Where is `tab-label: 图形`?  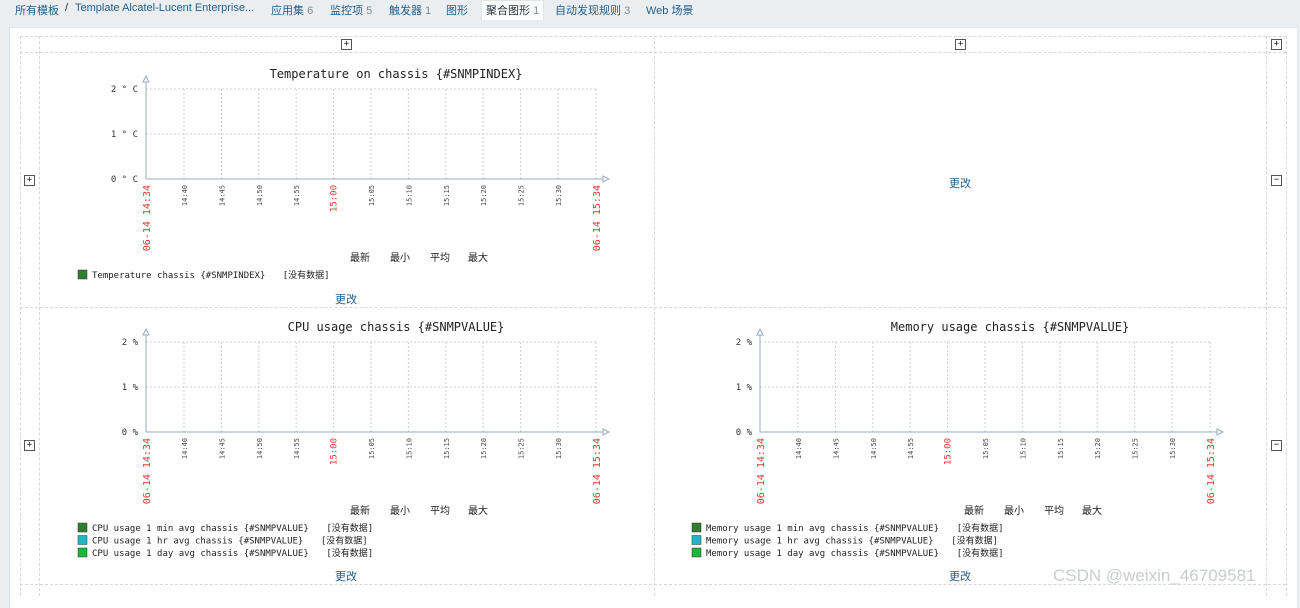 tab-label: 图形 is located at coordinates (457, 11).